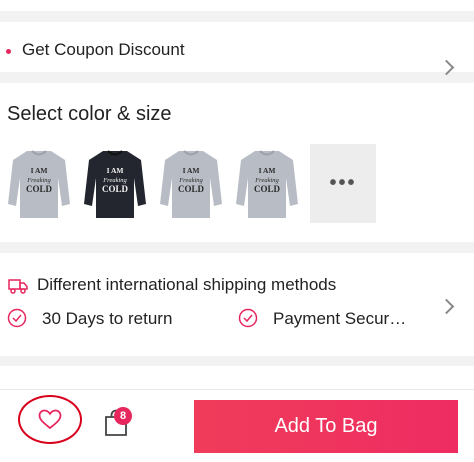 The width and height of the screenshot is (474, 462). I want to click on coupon-row: Get Coupon Discount, so click(237, 49).